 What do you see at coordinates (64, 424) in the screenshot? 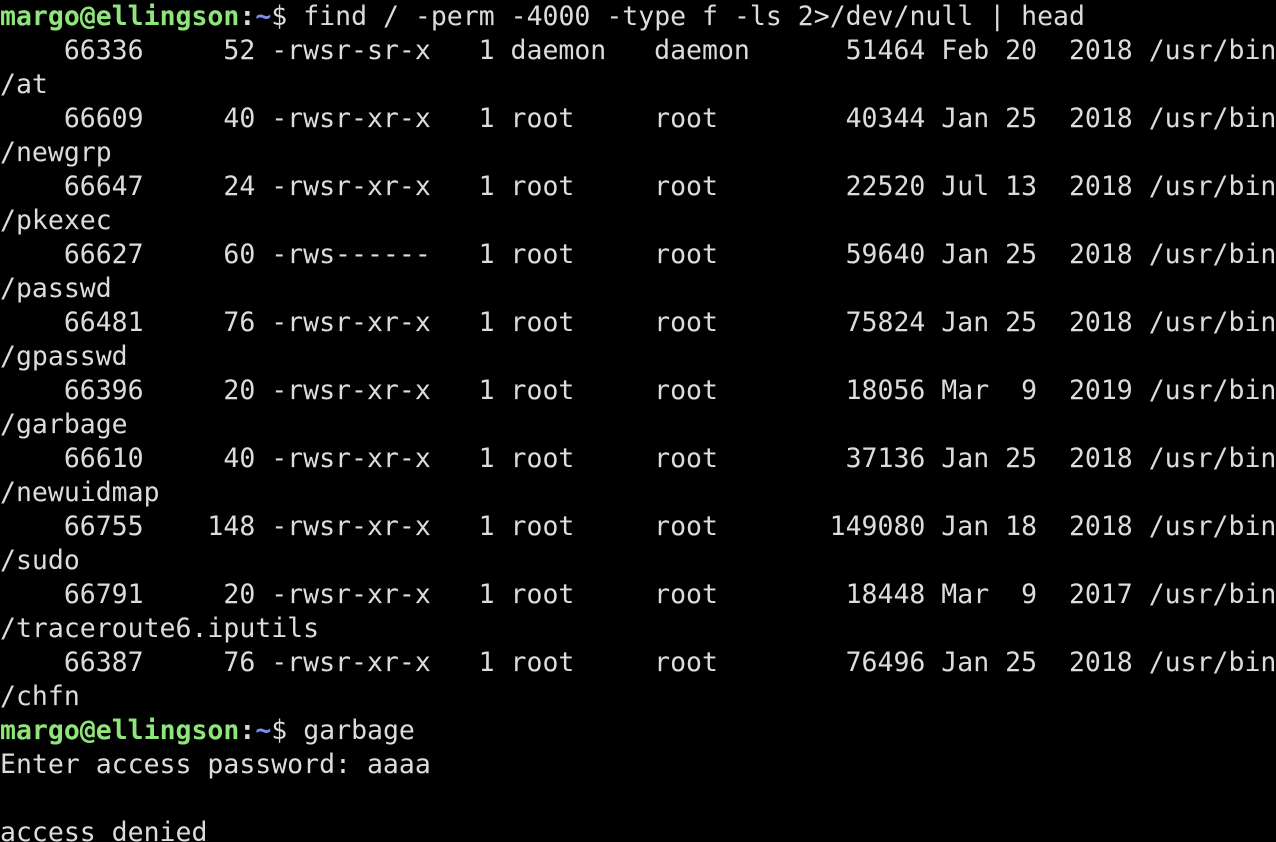
I see `listing-row-wrap: /garbage` at bounding box center [64, 424].